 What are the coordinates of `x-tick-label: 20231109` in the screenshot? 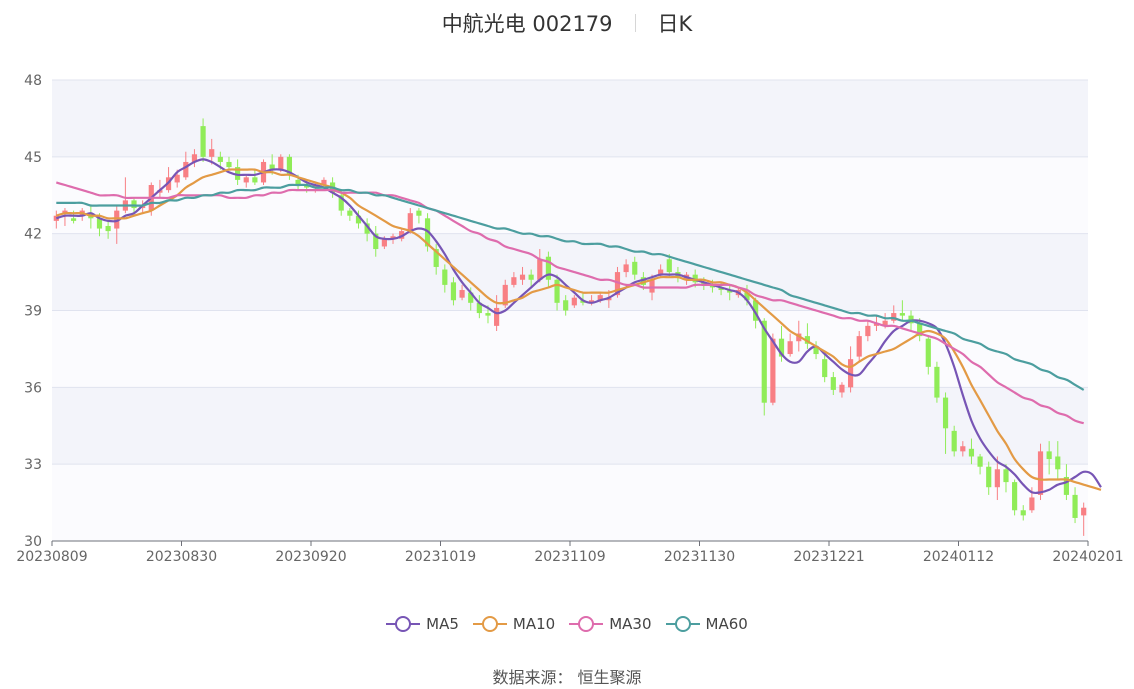 It's located at (569, 557).